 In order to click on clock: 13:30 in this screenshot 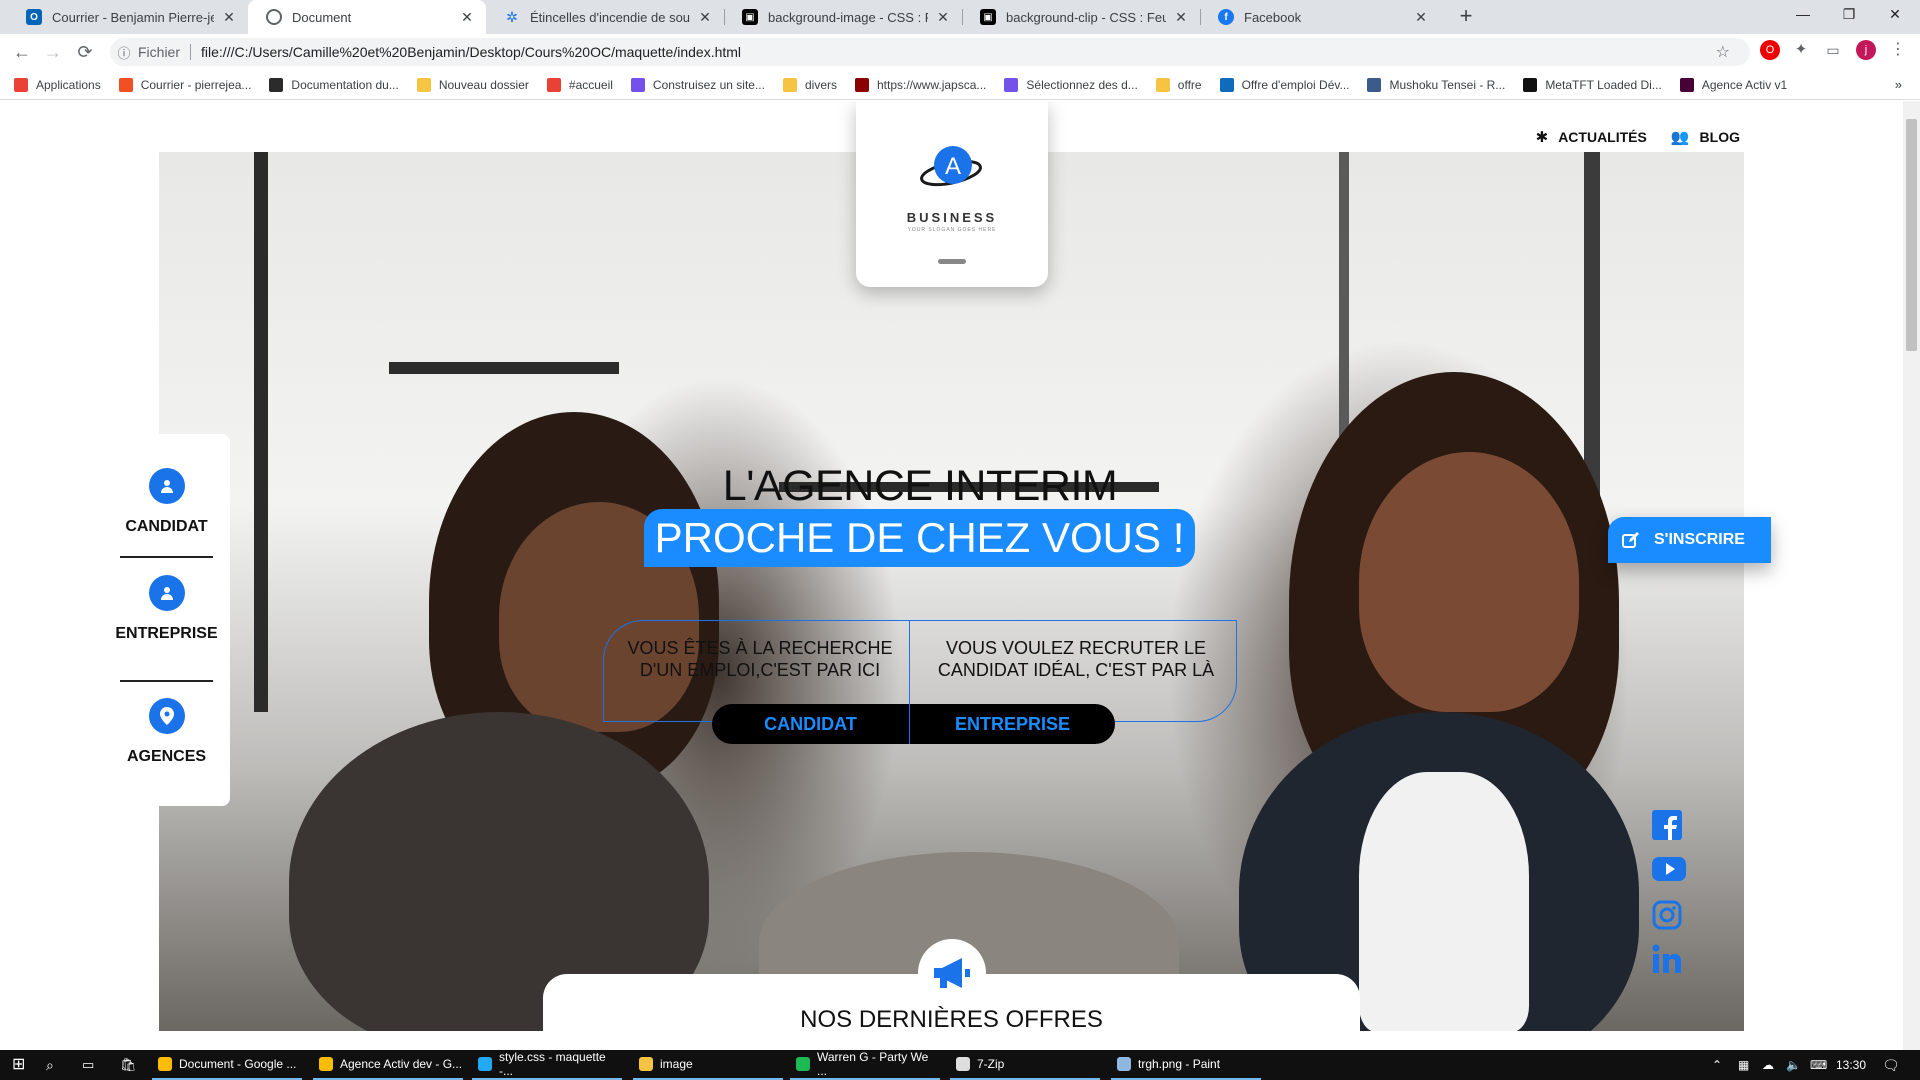, I will do `click(1851, 1065)`.